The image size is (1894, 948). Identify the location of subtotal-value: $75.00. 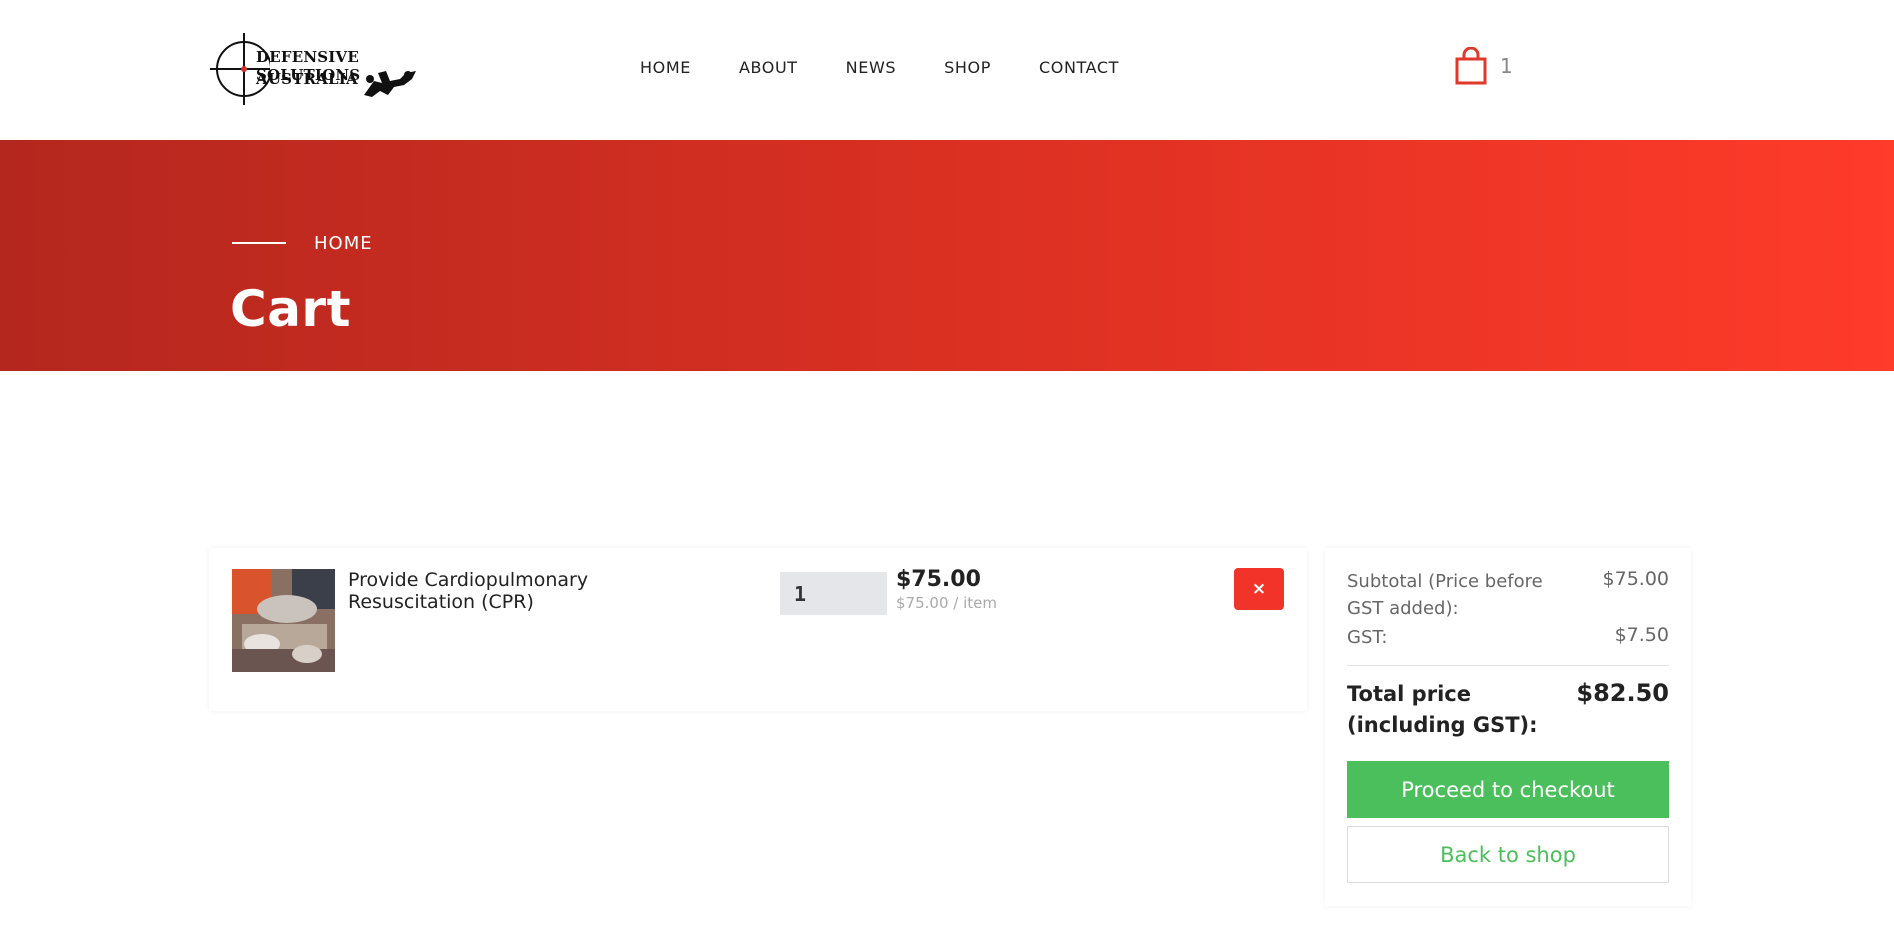
(1635, 579).